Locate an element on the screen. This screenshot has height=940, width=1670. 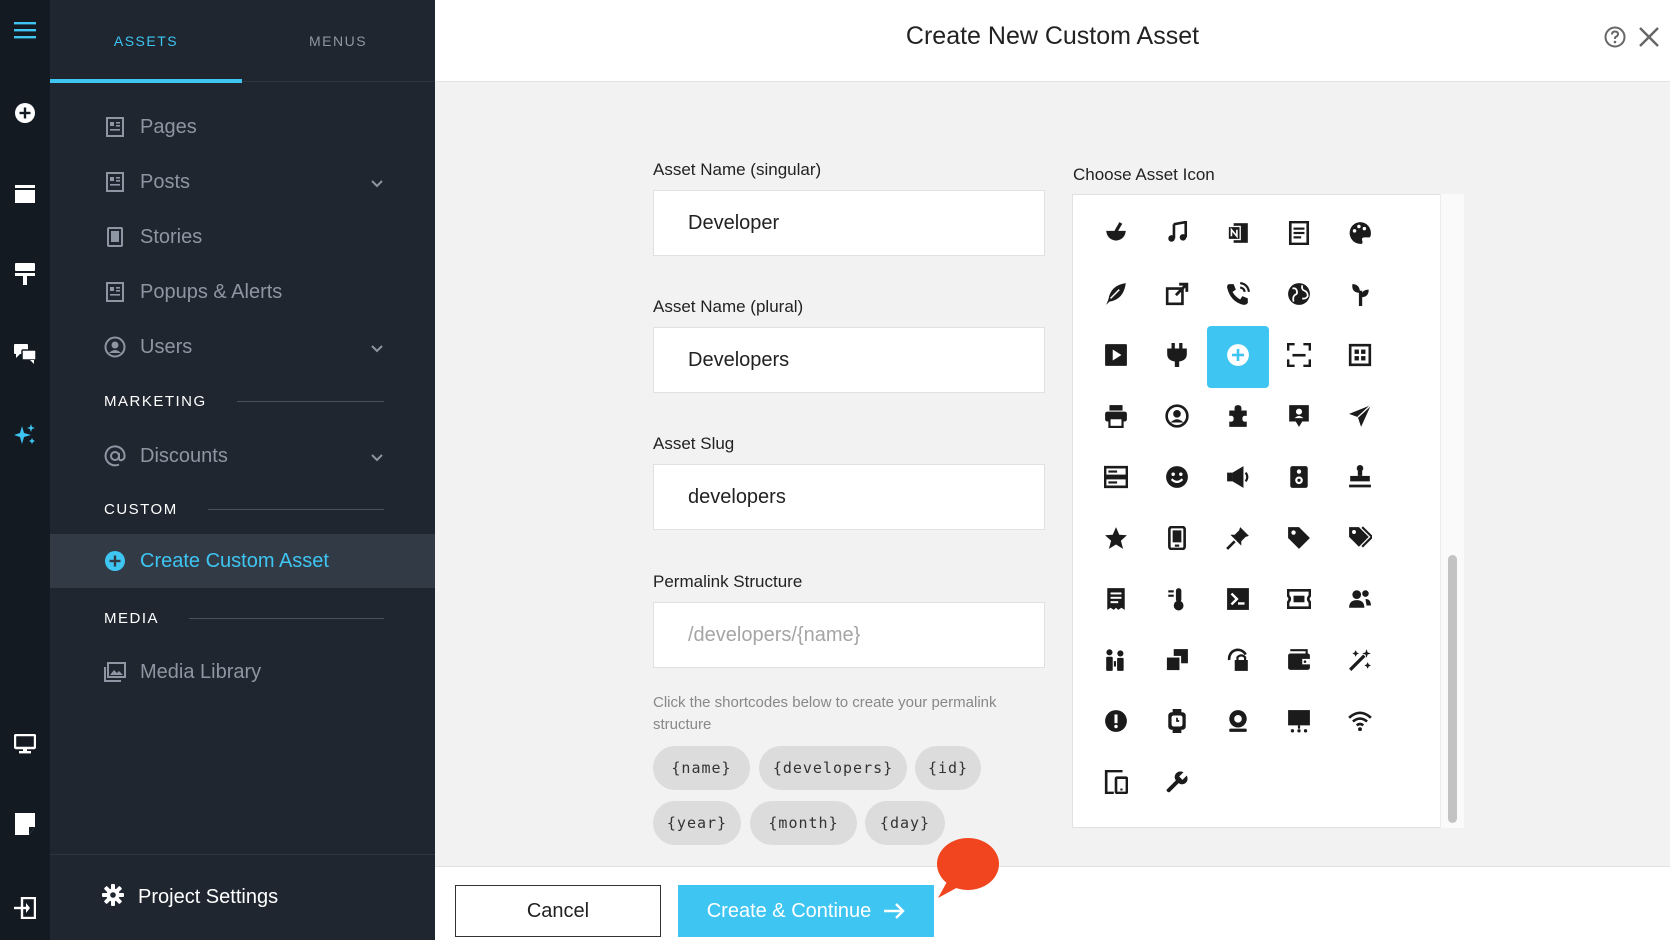
icon-option-people-icon is located at coordinates (1116, 662).